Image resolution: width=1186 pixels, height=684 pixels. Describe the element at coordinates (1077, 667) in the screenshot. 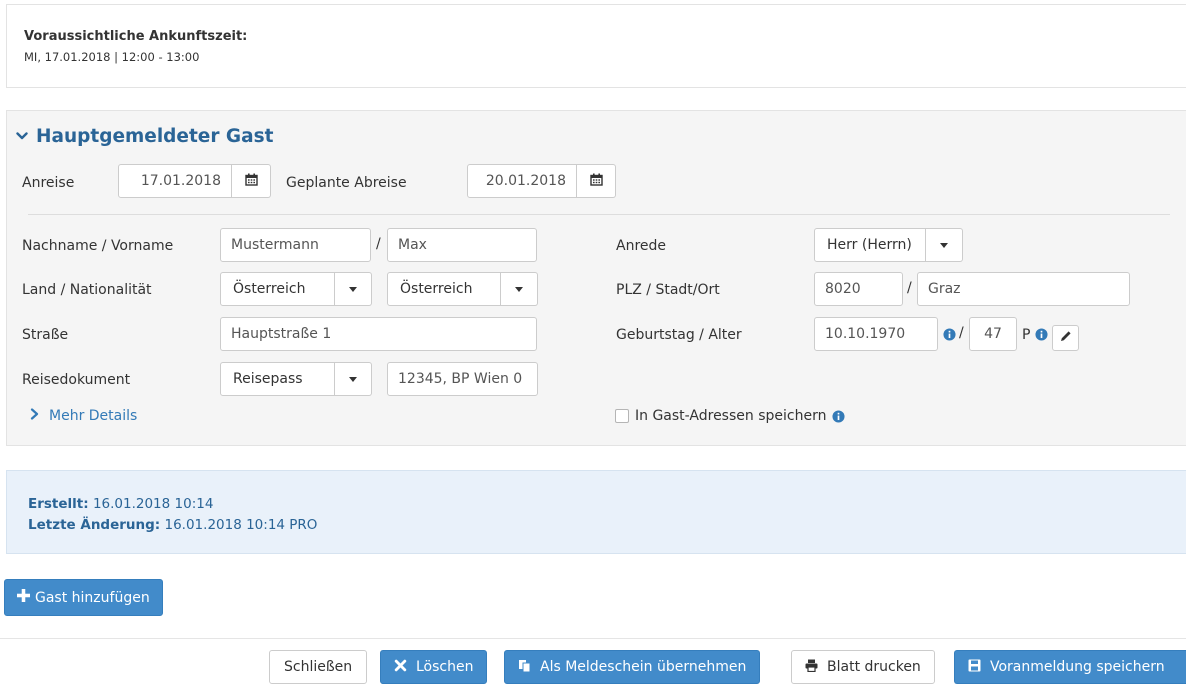

I see `save-label: Voranmeldung speichern` at that location.